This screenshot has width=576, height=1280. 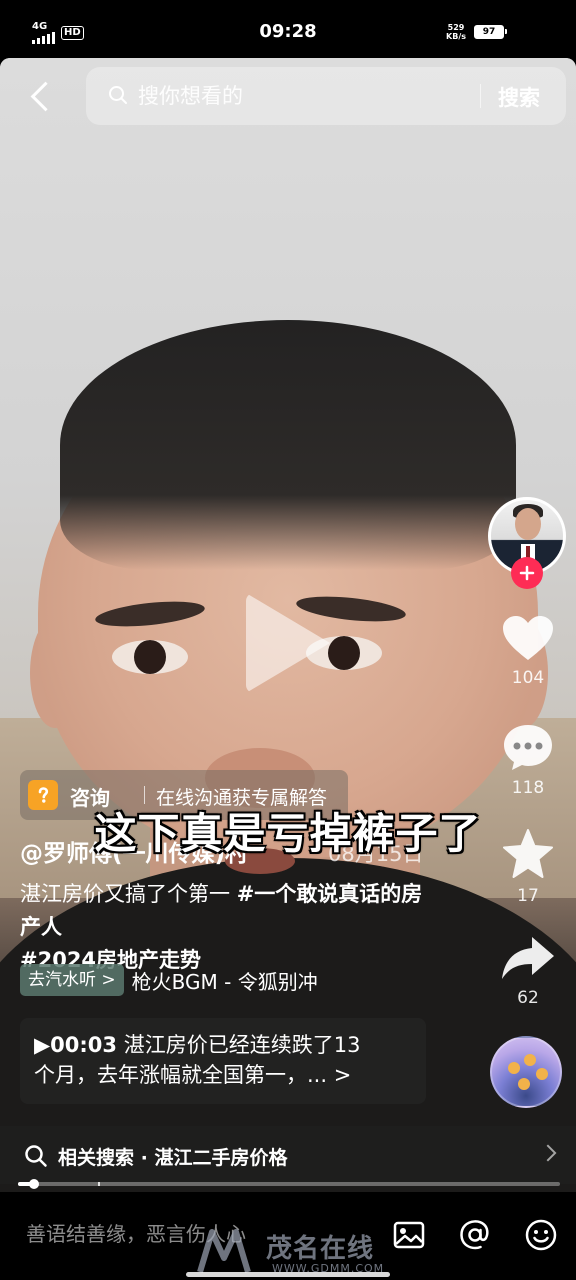 I want to click on status-right: 529 KB/s 97, so click(x=476, y=32).